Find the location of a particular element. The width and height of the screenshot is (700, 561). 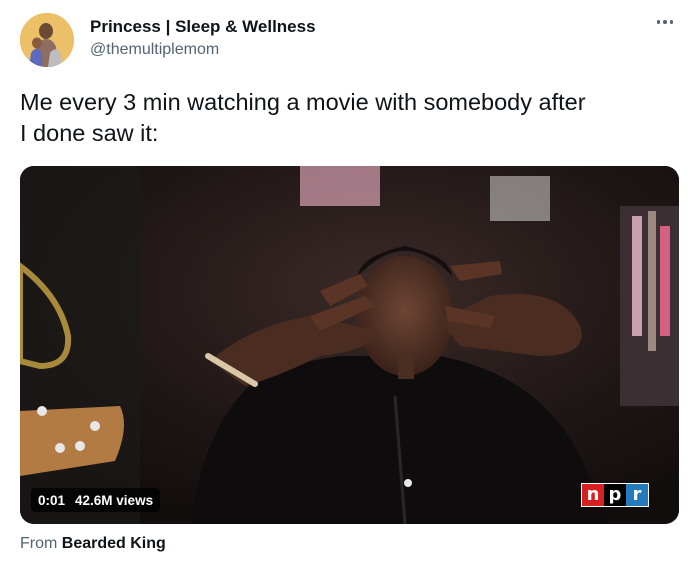

more-options-button is located at coordinates (665, 22).